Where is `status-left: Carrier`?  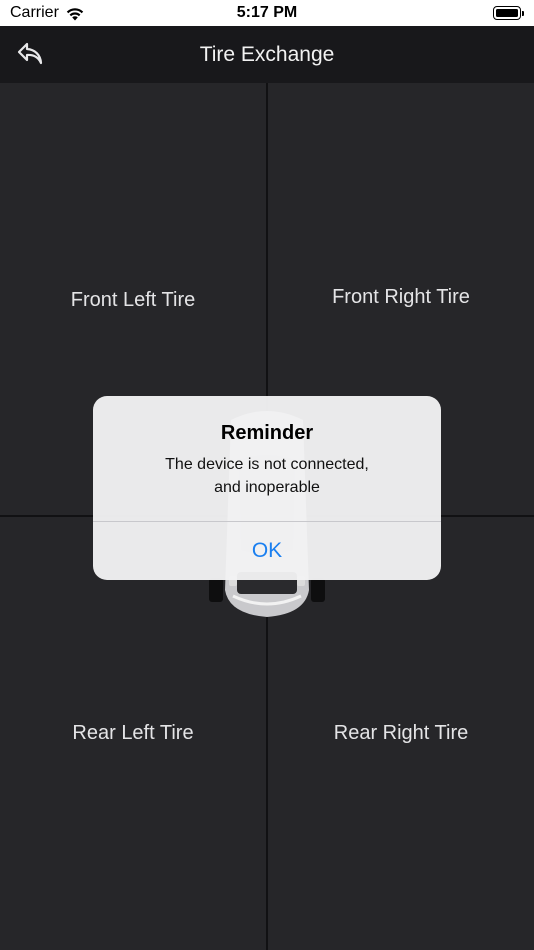 status-left: Carrier is located at coordinates (47, 13).